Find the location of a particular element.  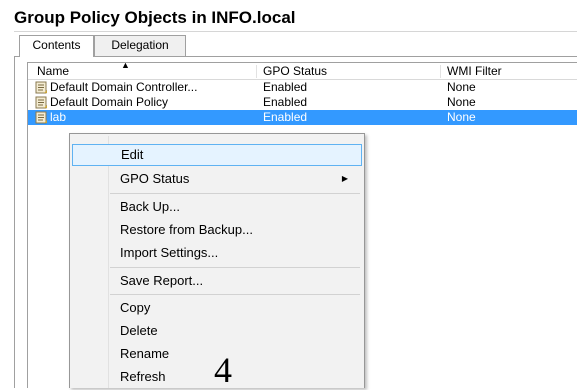

tab-delegation-label: Delegation is located at coordinates (140, 45).